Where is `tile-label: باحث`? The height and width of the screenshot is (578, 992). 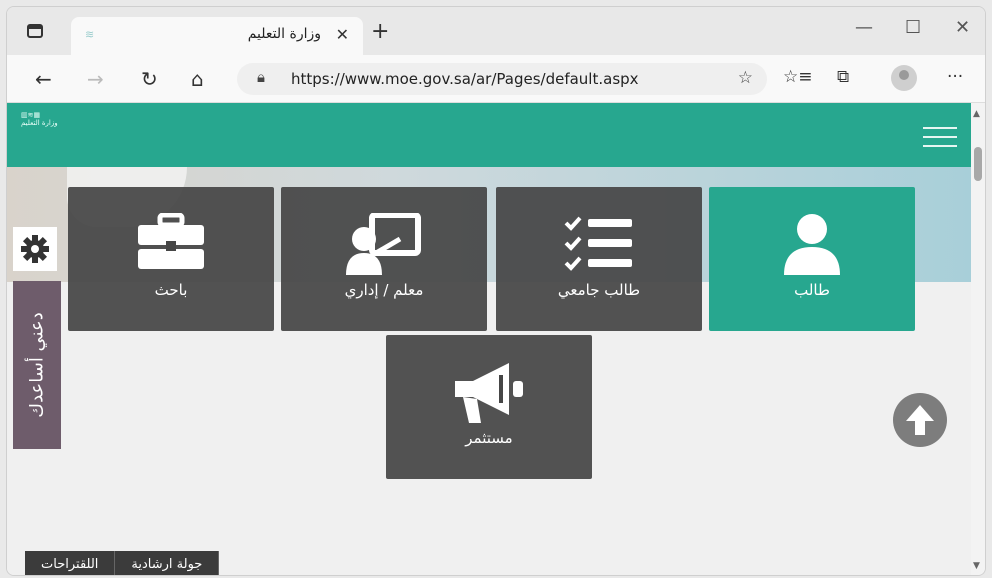 tile-label: باحث is located at coordinates (171, 290).